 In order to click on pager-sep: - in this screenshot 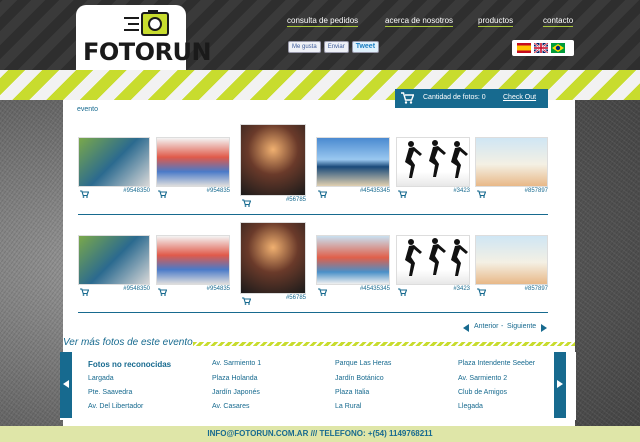, I will do `click(502, 326)`.